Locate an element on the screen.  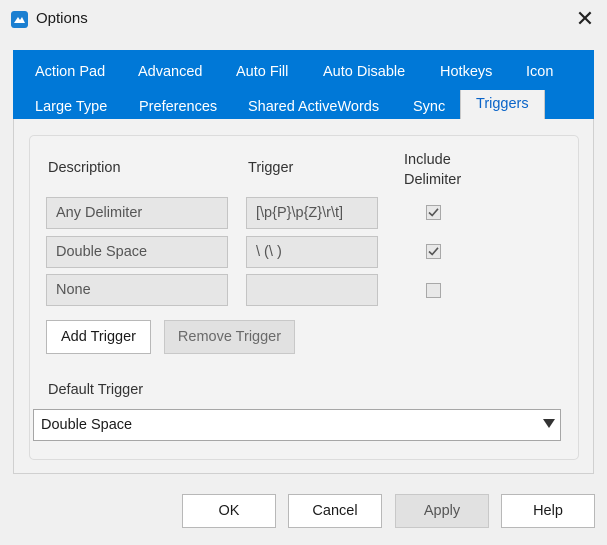
tab-preferences: Preferences is located at coordinates (178, 107).